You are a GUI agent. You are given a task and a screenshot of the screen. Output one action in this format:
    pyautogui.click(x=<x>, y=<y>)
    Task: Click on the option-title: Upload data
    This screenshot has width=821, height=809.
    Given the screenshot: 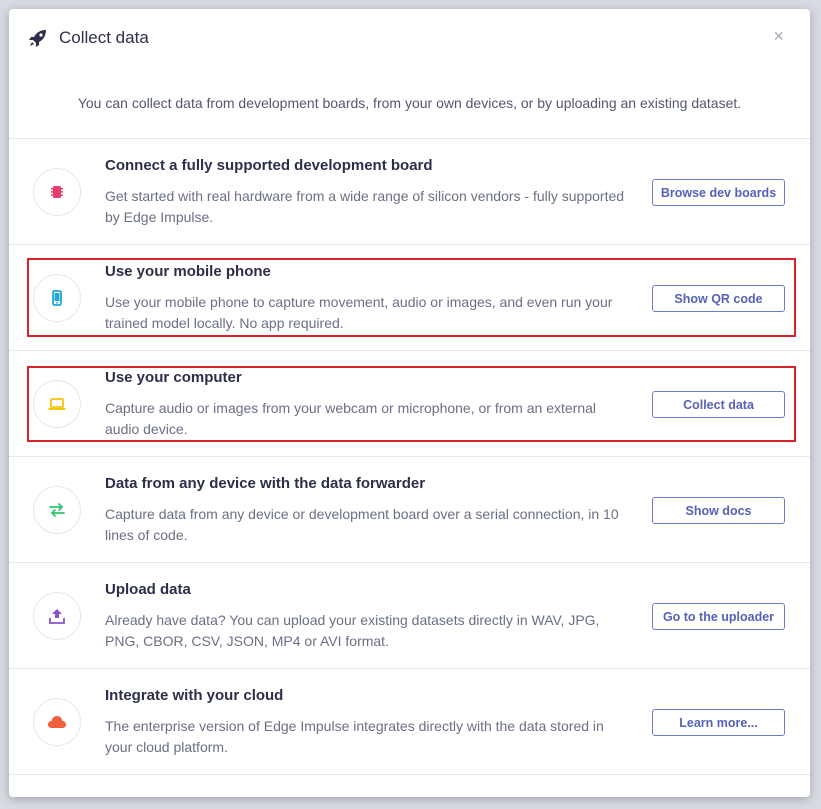 What is the action you would take?
    pyautogui.click(x=148, y=589)
    